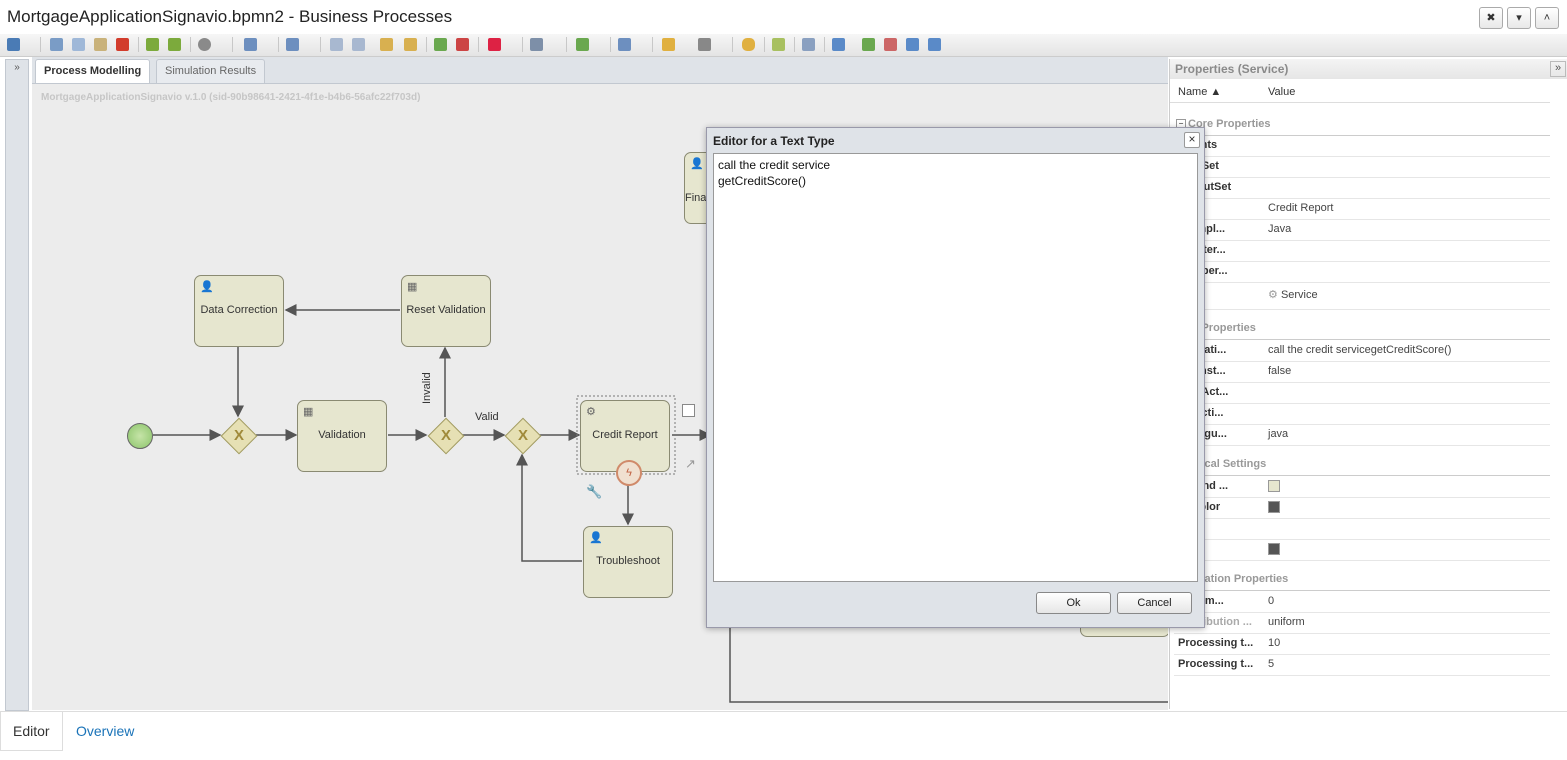 This screenshot has height=760, width=1567. Describe the element at coordinates (1491, 18) in the screenshot. I see `close-icon: ✖` at that location.